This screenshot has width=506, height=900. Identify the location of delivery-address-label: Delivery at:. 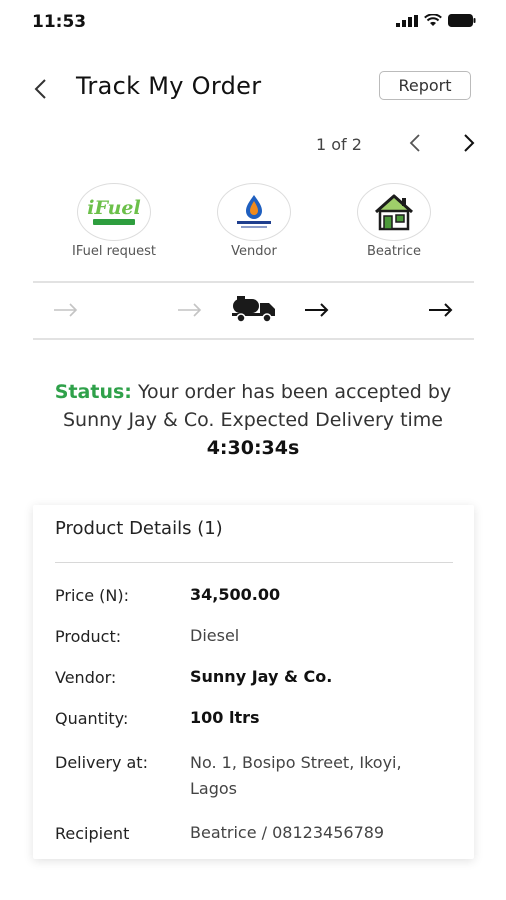
(101, 762).